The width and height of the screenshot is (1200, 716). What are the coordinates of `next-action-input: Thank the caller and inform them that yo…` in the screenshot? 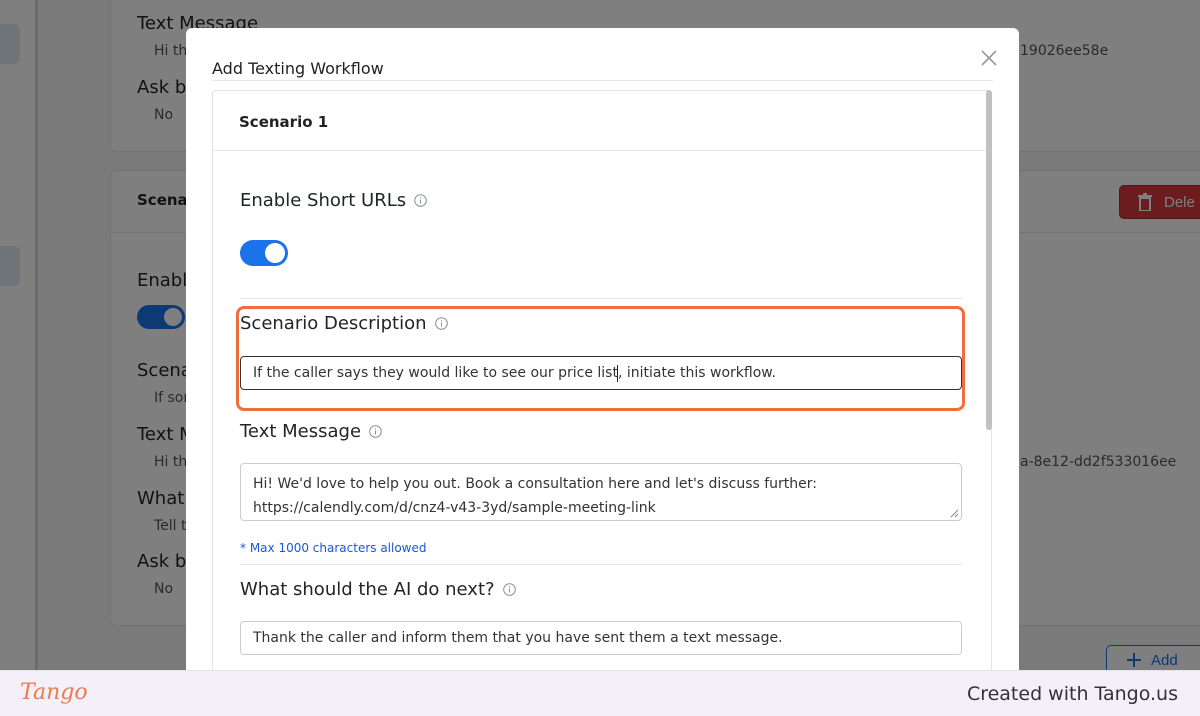 It's located at (601, 638).